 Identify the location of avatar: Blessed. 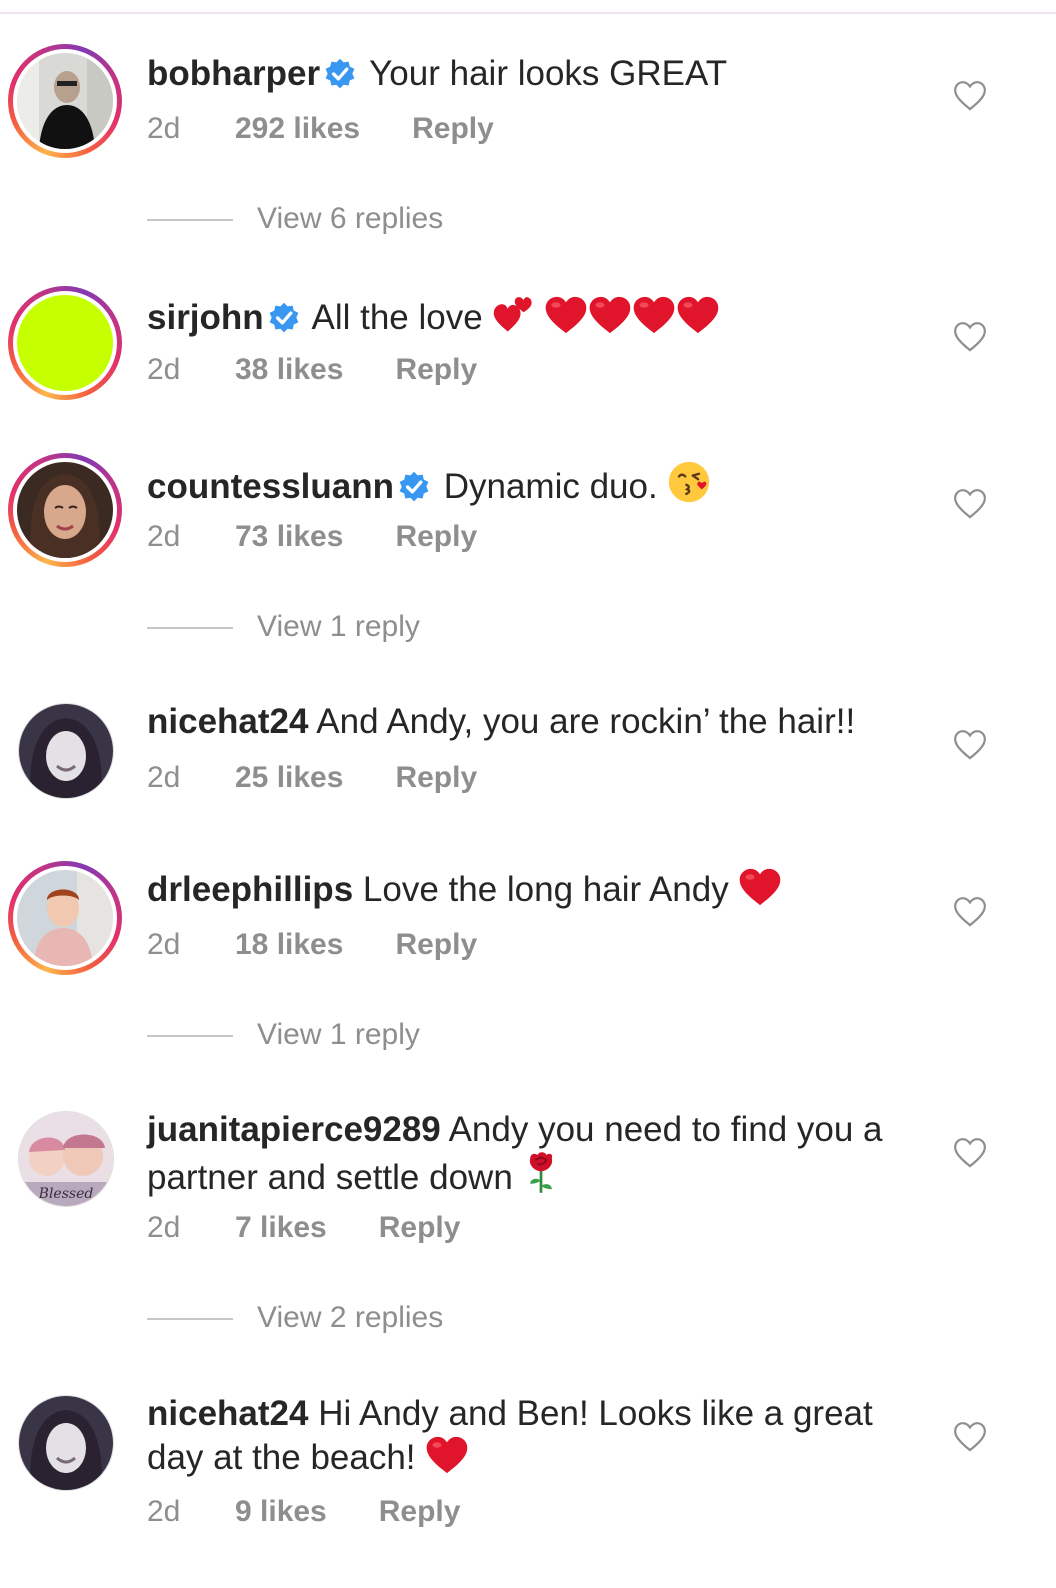
(66, 1159).